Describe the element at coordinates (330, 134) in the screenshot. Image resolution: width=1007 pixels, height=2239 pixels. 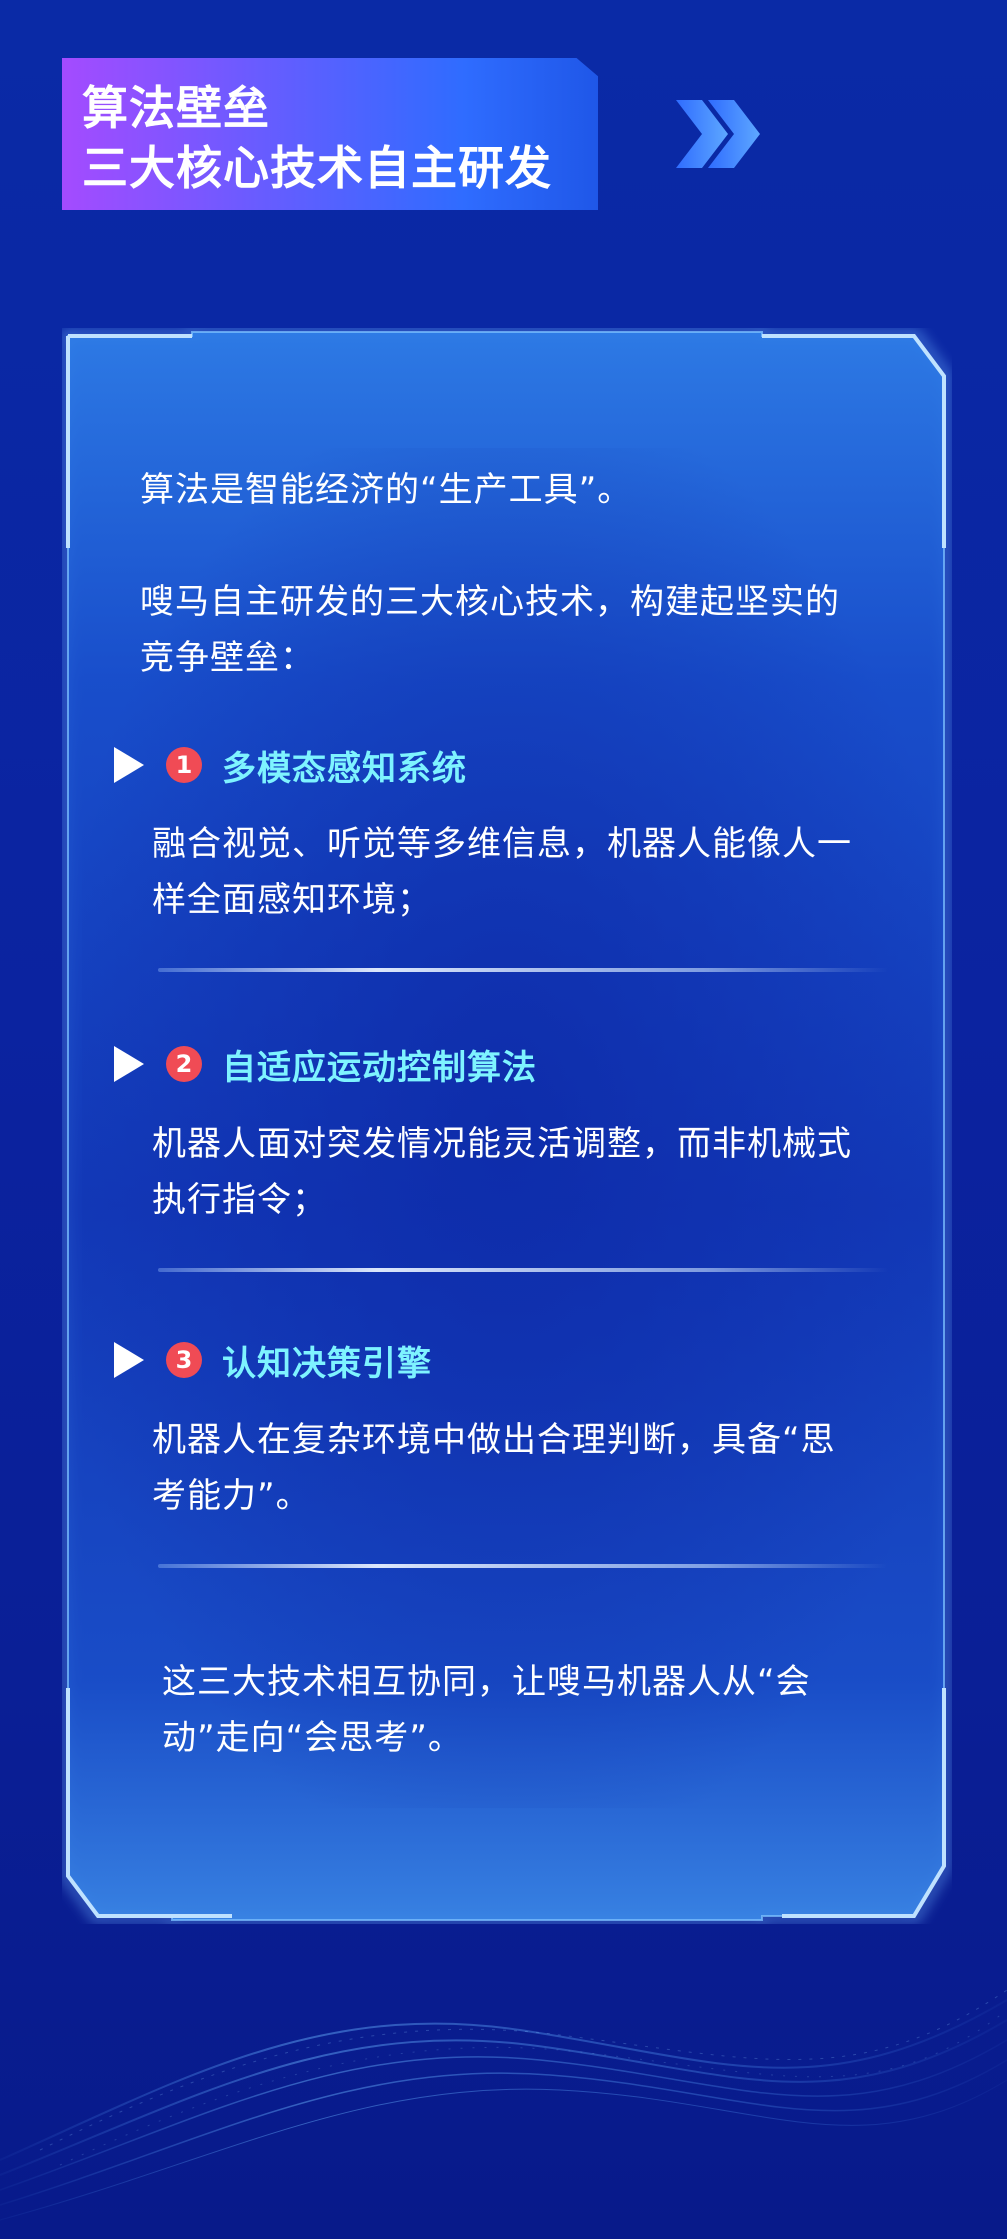
I see `title-banner: 算法壁垒 三大核心技术自主研发` at that location.